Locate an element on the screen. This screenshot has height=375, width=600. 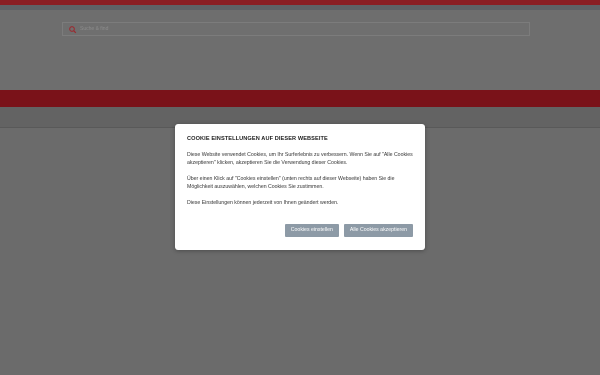
accept-all-cookies-button: Alle Cookies akzeptieren is located at coordinates (378, 230).